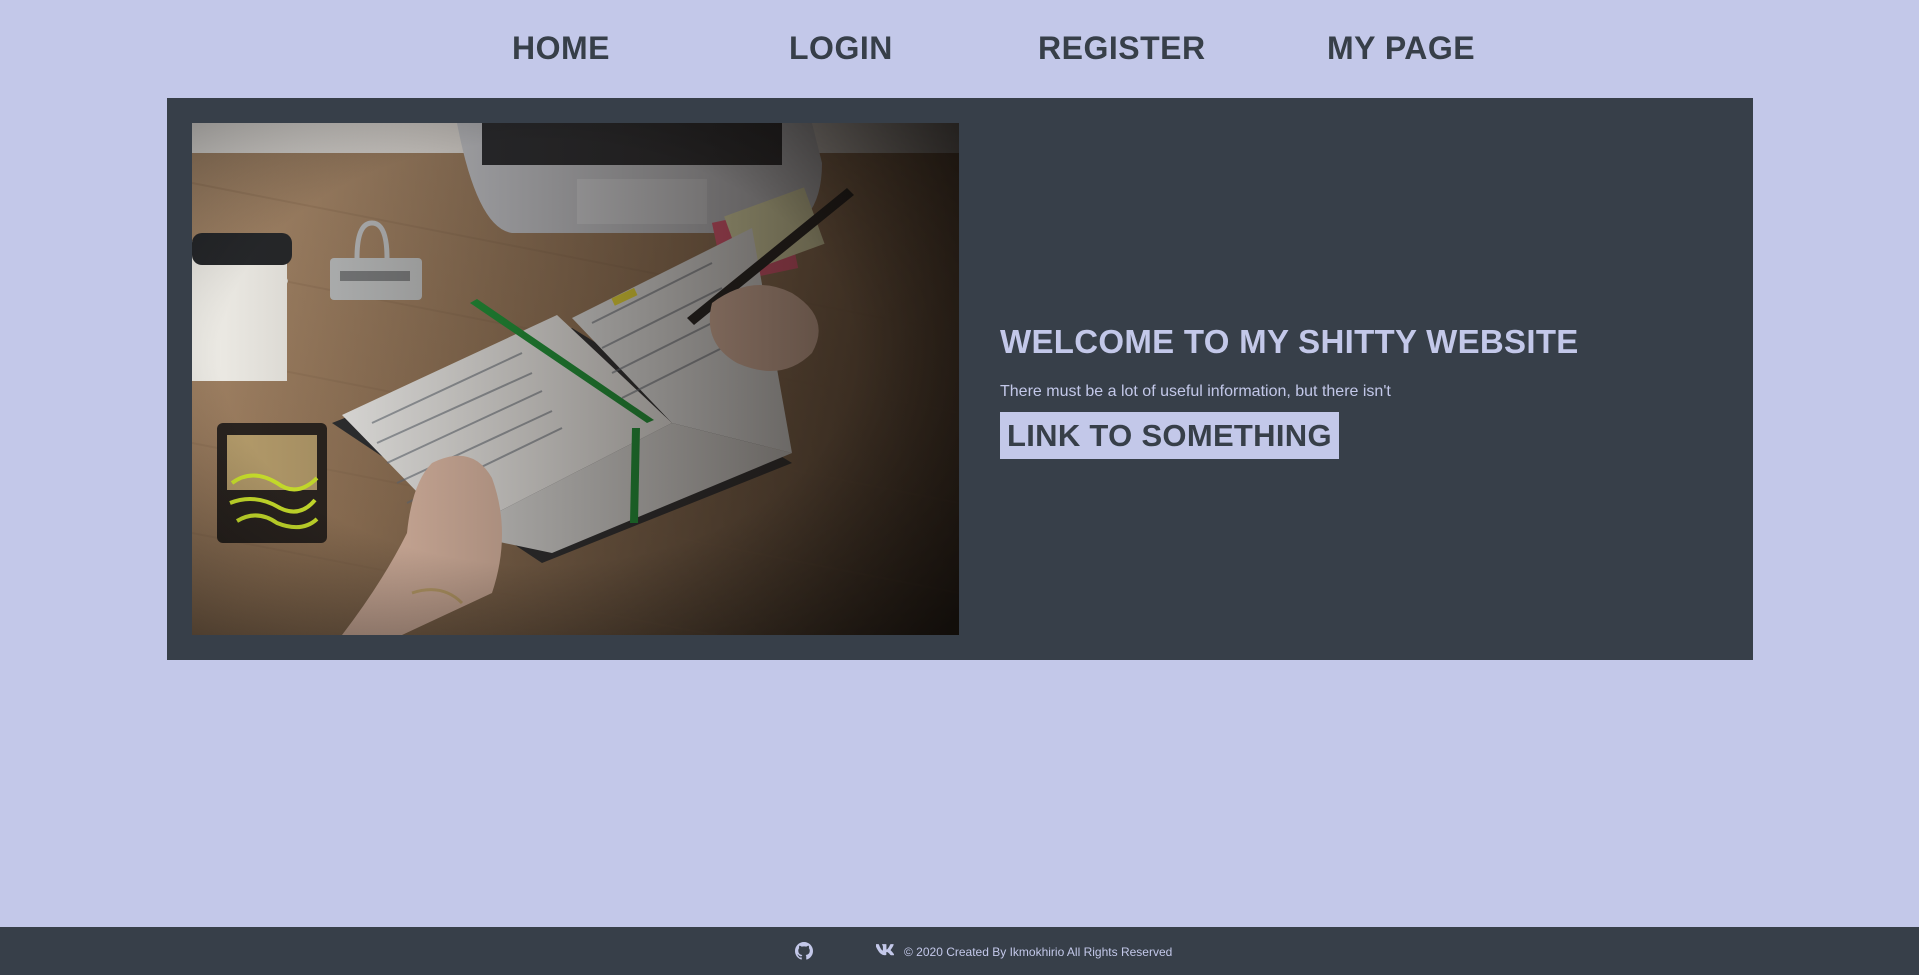 This screenshot has height=975, width=1919. What do you see at coordinates (1169, 435) in the screenshot?
I see `link-to-something-button: LINK TO SOMETHING` at bounding box center [1169, 435].